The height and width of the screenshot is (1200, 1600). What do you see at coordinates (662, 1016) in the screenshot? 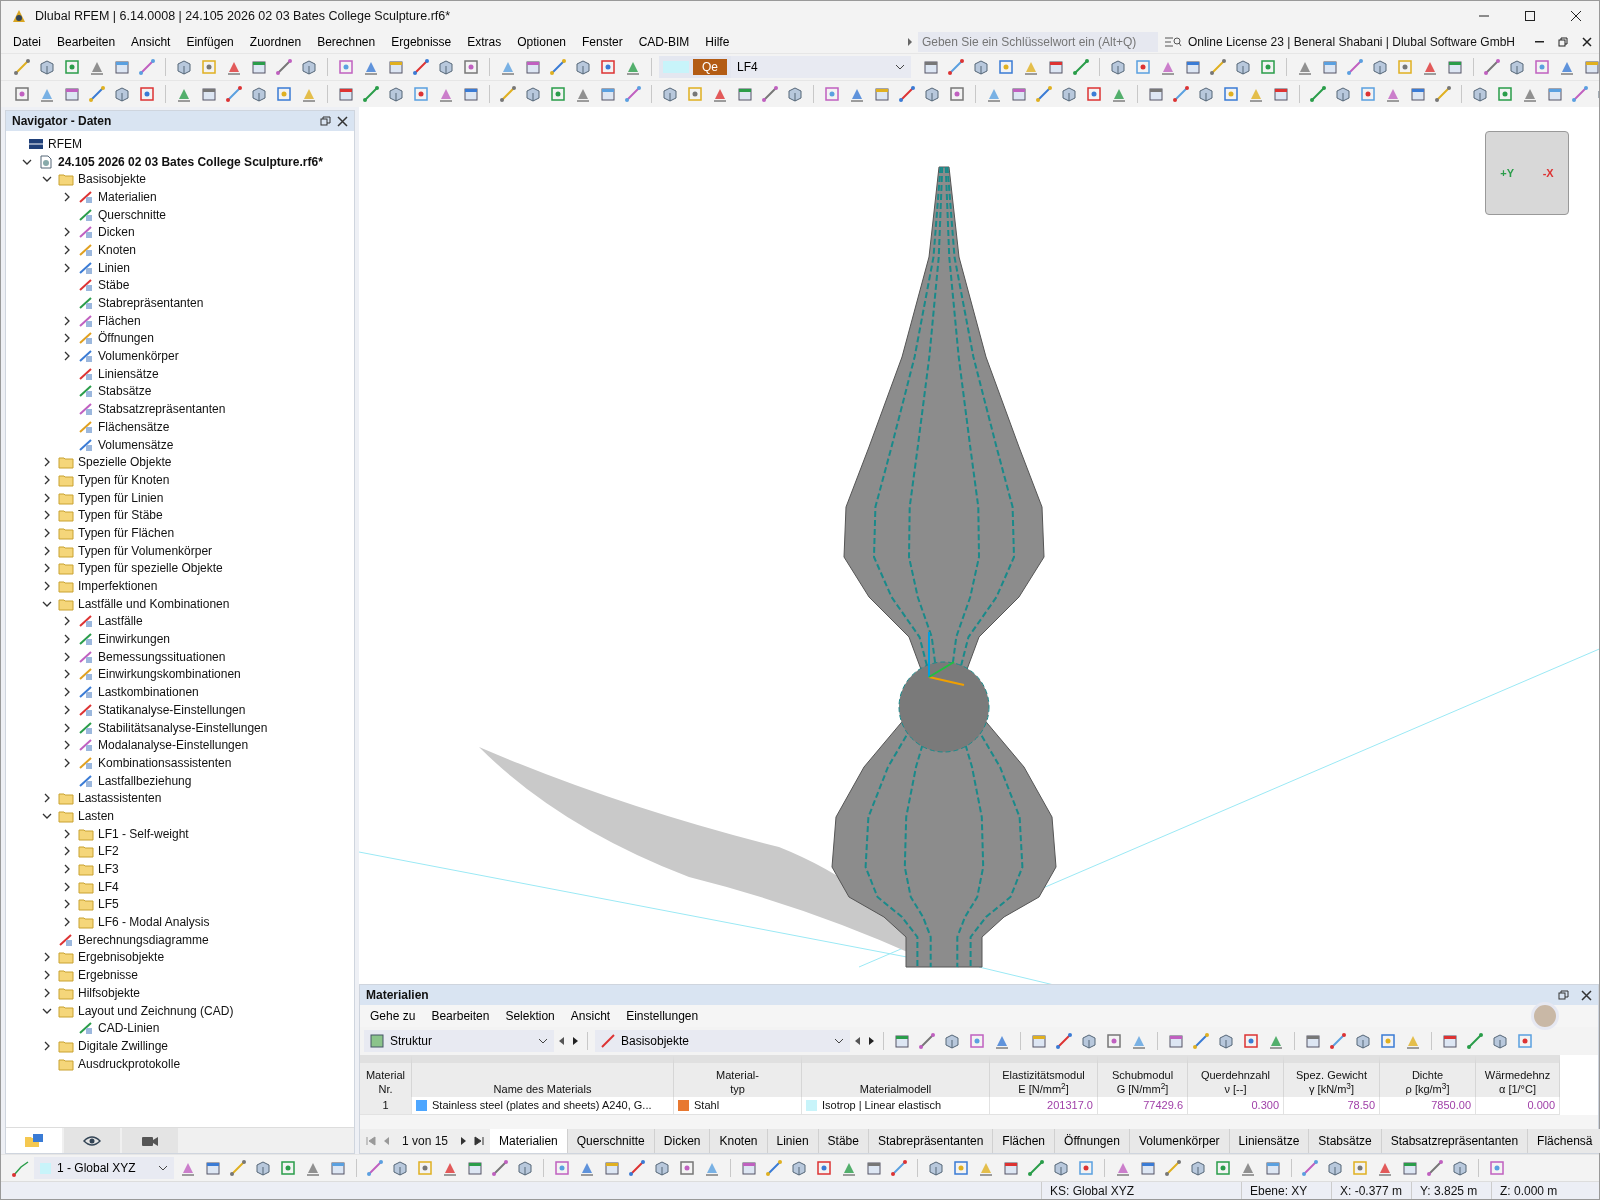
I see `menu-item: Einstellungen` at bounding box center [662, 1016].